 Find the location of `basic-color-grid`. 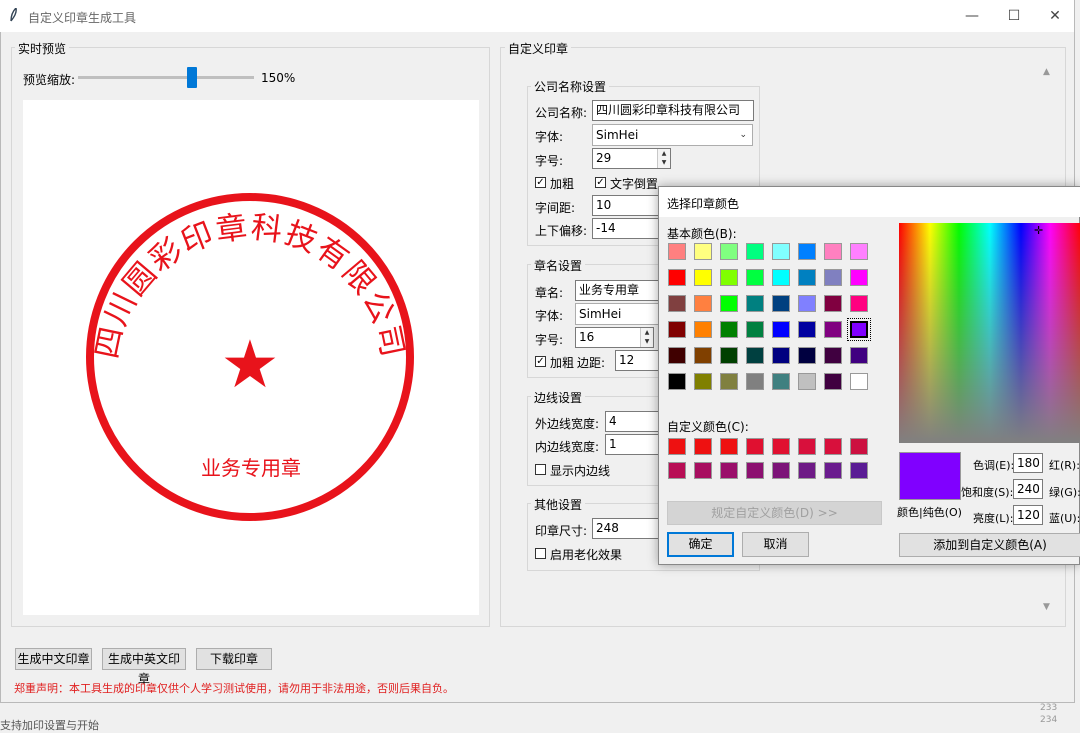

basic-color-grid is located at coordinates (776, 321).